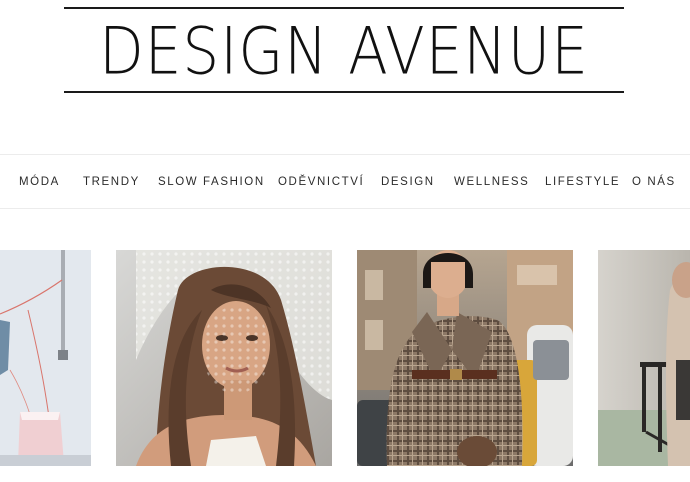 The width and height of the screenshot is (690, 482). Describe the element at coordinates (39, 182) in the screenshot. I see `nav-item-moda: MÓDA` at that location.